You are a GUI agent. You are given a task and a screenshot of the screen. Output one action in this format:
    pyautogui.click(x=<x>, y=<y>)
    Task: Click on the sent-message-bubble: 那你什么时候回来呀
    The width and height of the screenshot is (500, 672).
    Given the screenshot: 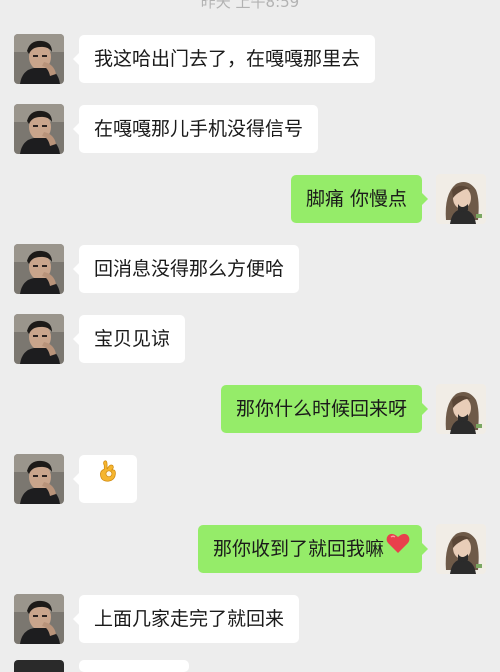 What is the action you would take?
    pyautogui.click(x=324, y=409)
    